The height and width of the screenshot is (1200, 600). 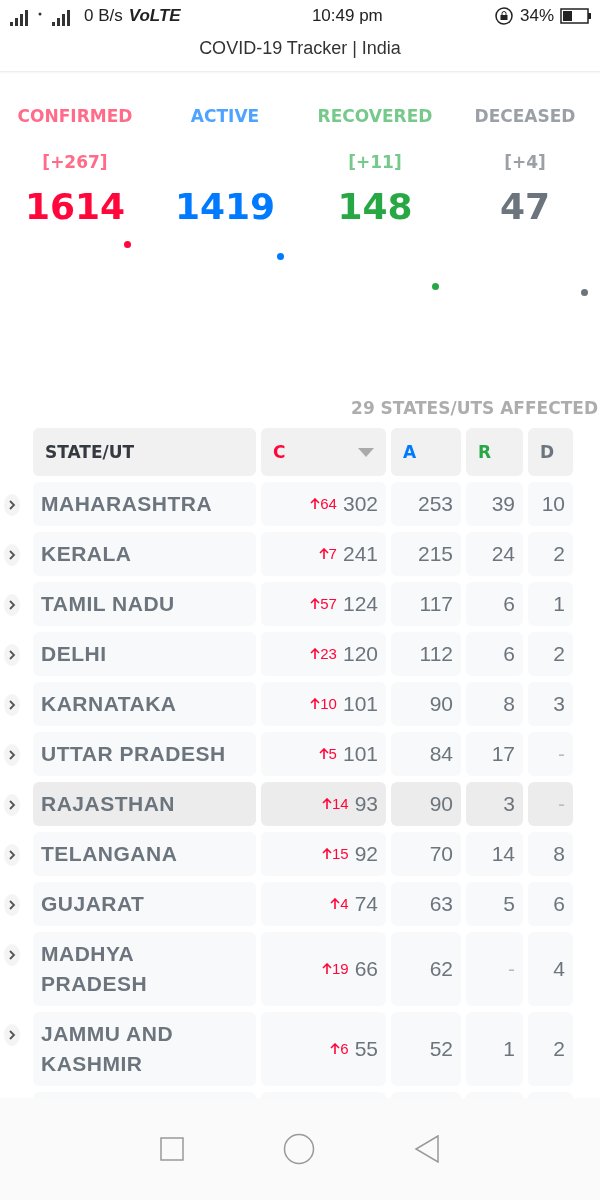 I want to click on delta-increase: 19, so click(x=335, y=969).